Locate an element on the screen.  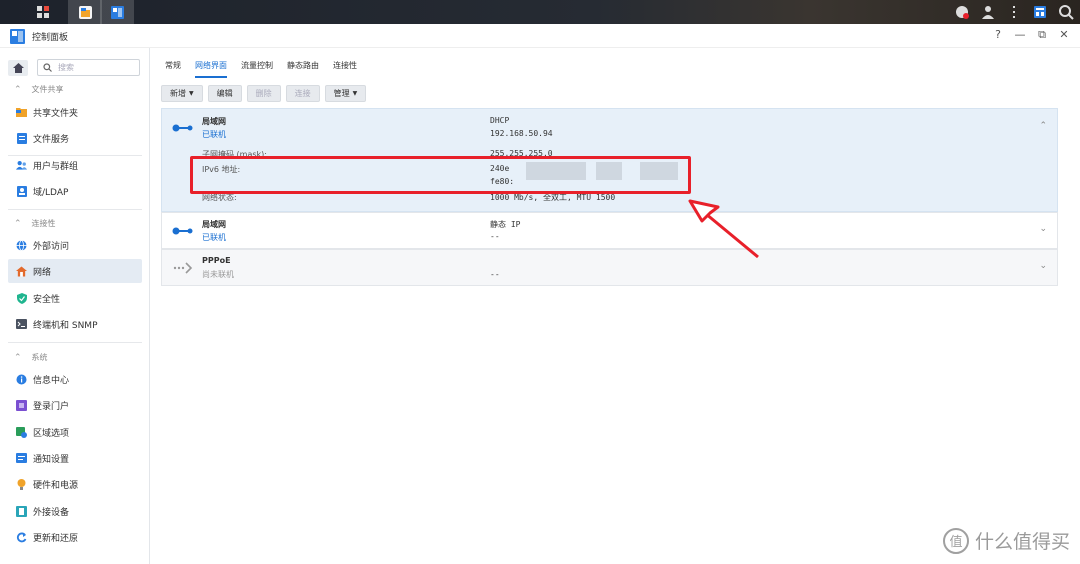
taskbar-app-file-station is located at coordinates (85, 12).